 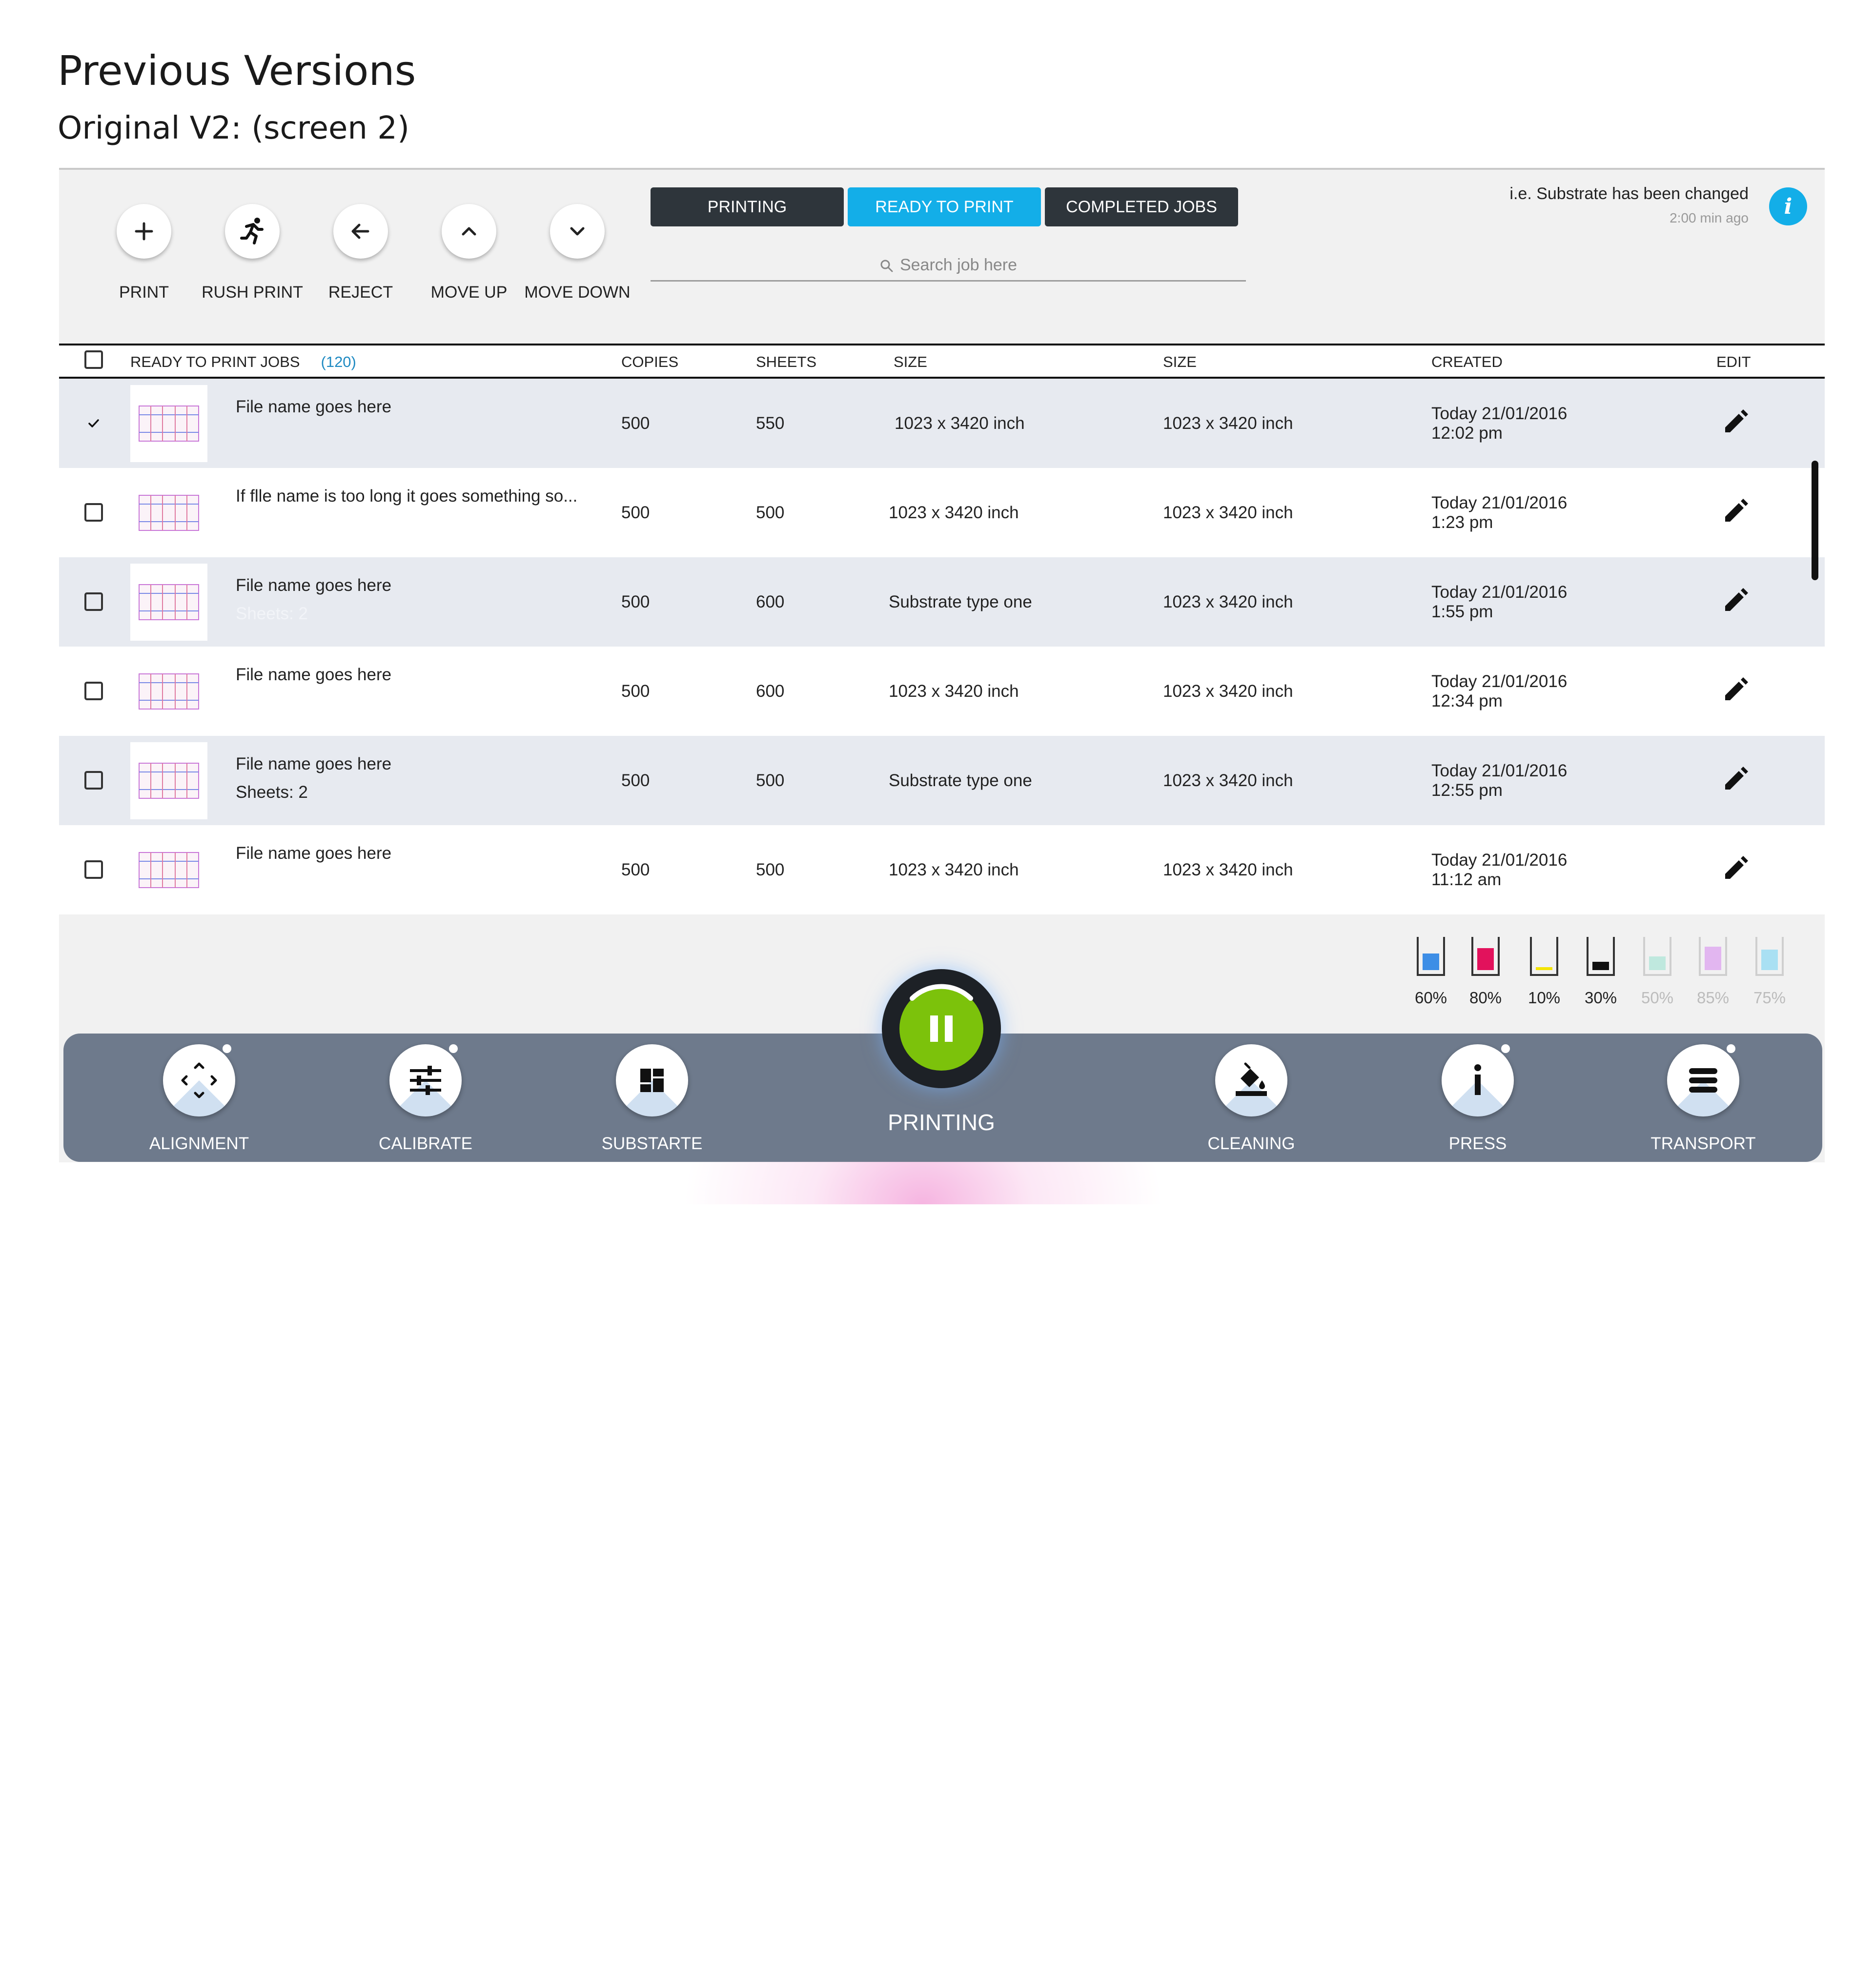 What do you see at coordinates (1713, 972) in the screenshot?
I see `ink-level-light-magenta: 85%` at bounding box center [1713, 972].